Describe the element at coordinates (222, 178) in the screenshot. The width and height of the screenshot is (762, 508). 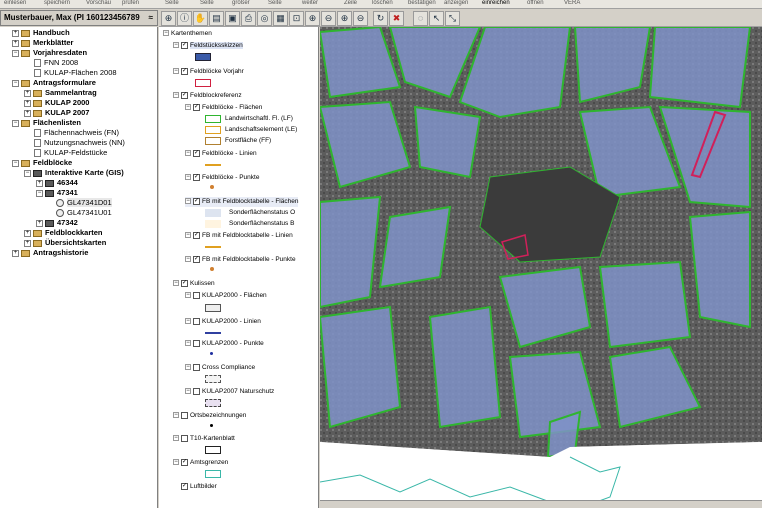
I see `layer-fb-punkte: − ✓ Feldblöcke - Punkte` at that location.